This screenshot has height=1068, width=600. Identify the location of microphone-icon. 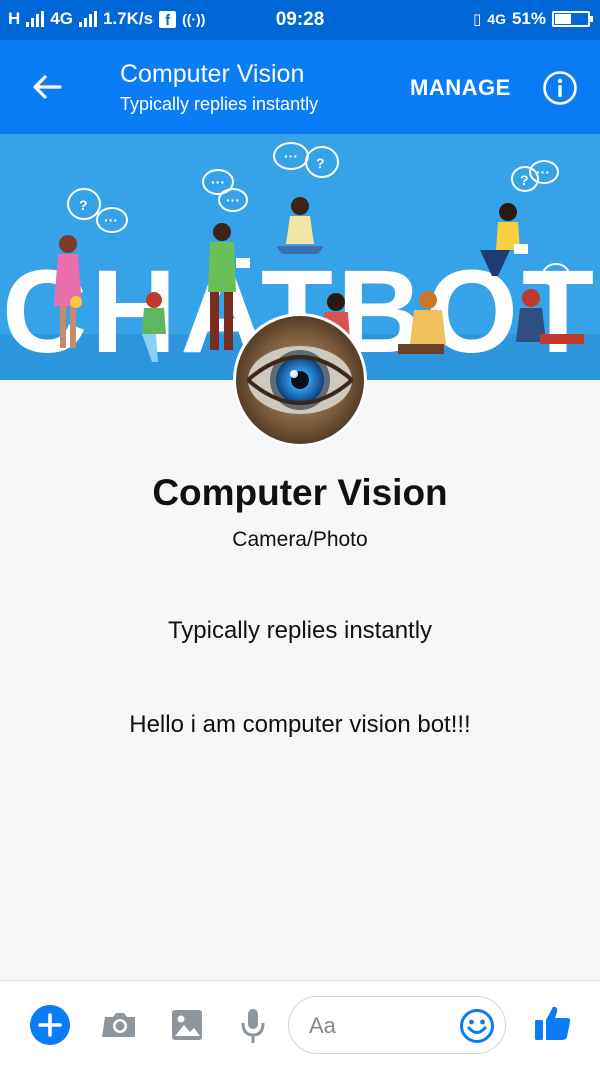
(253, 1026).